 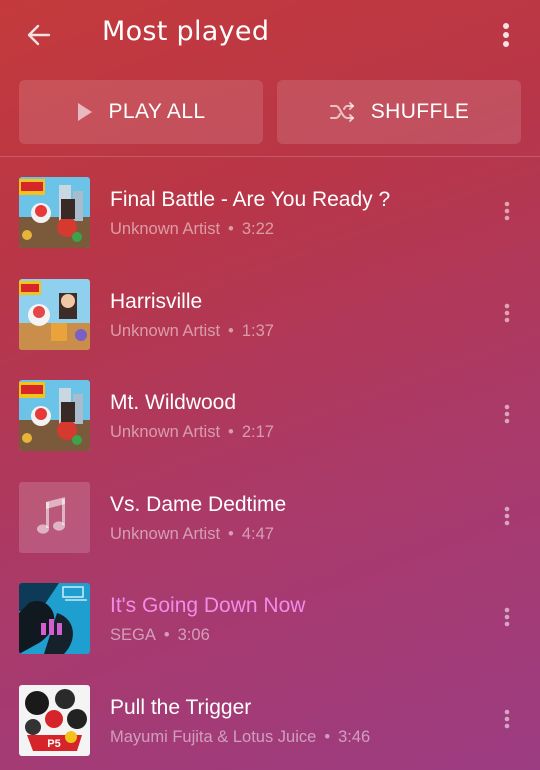 What do you see at coordinates (173, 402) in the screenshot?
I see `song-title: Mt. Wildwood` at bounding box center [173, 402].